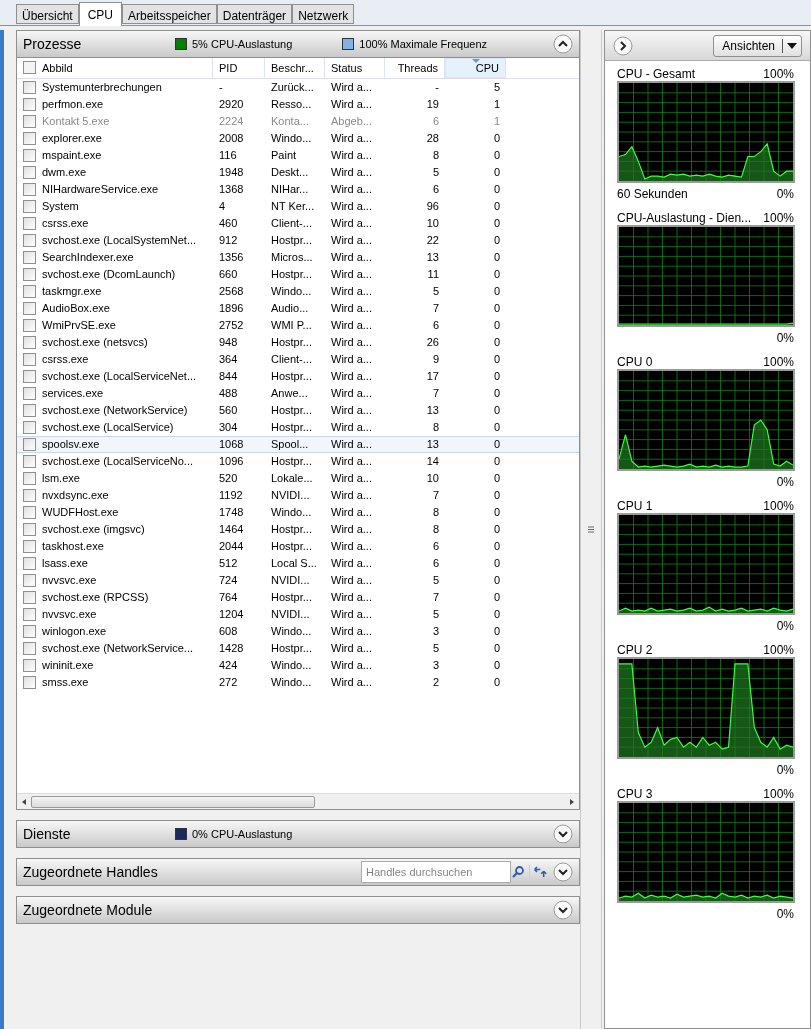 The height and width of the screenshot is (1029, 811). I want to click on process-row: lsass.exe 512 Local S... Wird a... 6 0, so click(298, 563).